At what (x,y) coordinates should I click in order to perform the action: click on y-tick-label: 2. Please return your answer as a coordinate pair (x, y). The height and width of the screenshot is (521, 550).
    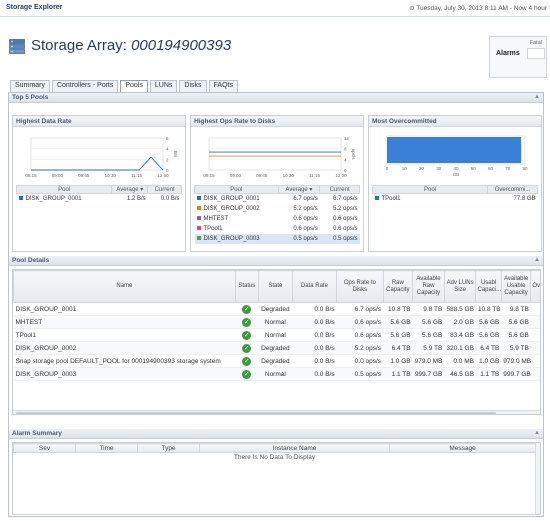
    Looking at the image, I should click on (167, 159).